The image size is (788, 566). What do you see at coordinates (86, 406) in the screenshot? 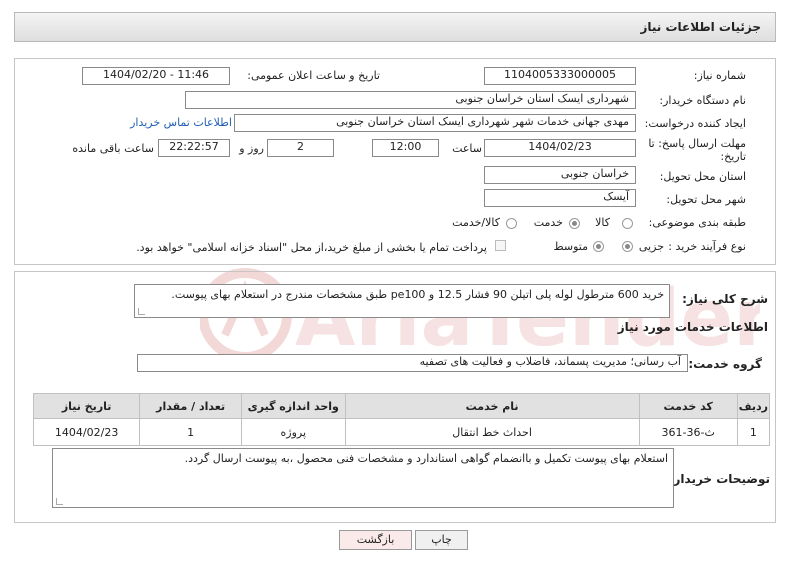
I see `col-header-date: تاریخ نیاز` at bounding box center [86, 406].